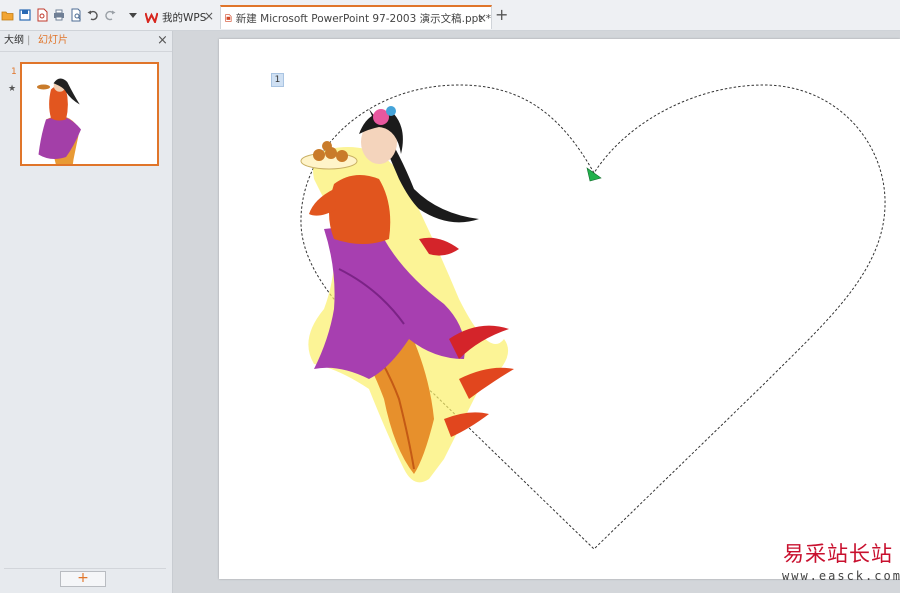 Image resolution: width=900 pixels, height=593 pixels. Describe the element at coordinates (501, 15) in the screenshot. I see `new-tab-button: +` at that location.